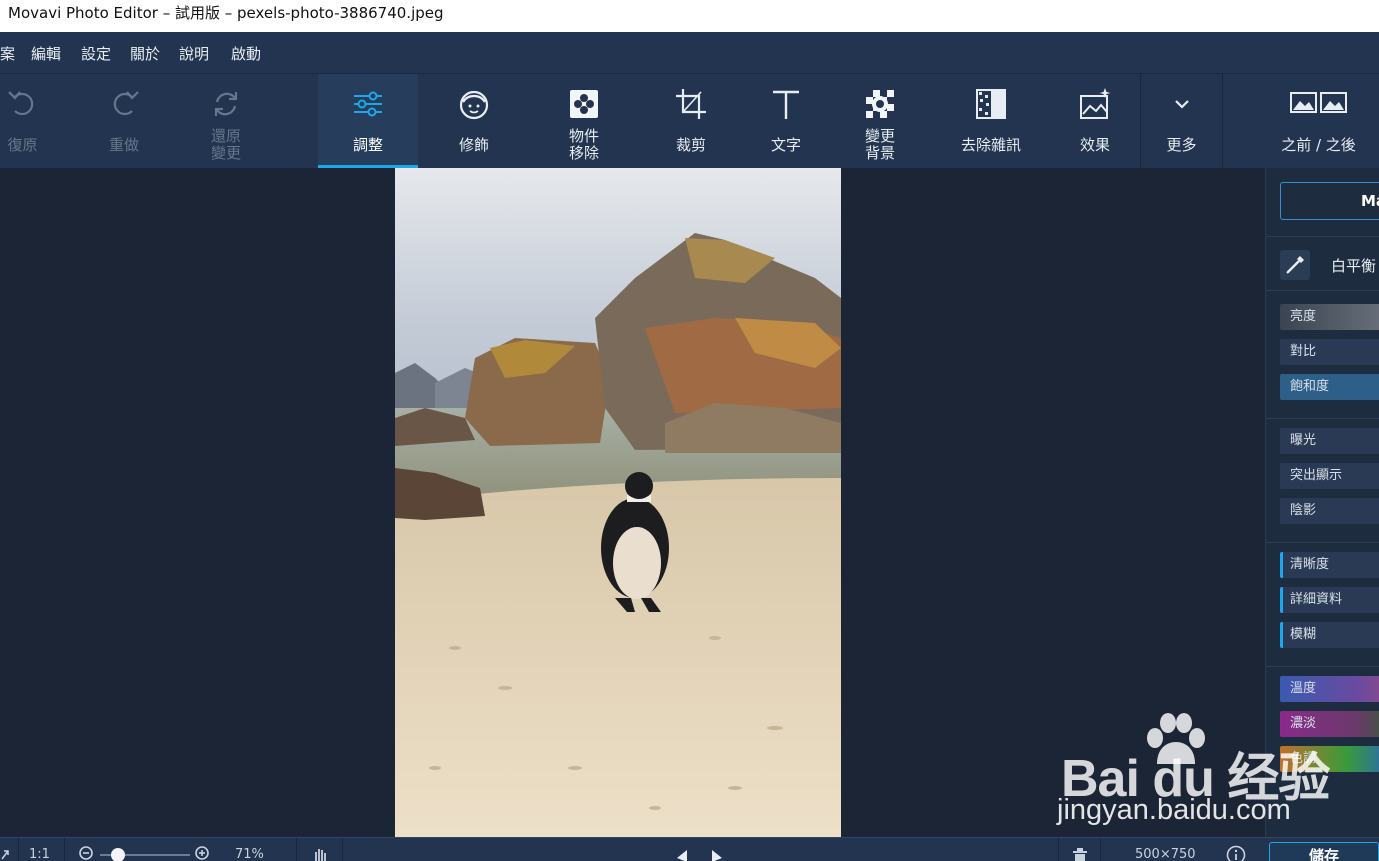 The image size is (1379, 861). I want to click on actual-size-button: 1:1, so click(39, 854).